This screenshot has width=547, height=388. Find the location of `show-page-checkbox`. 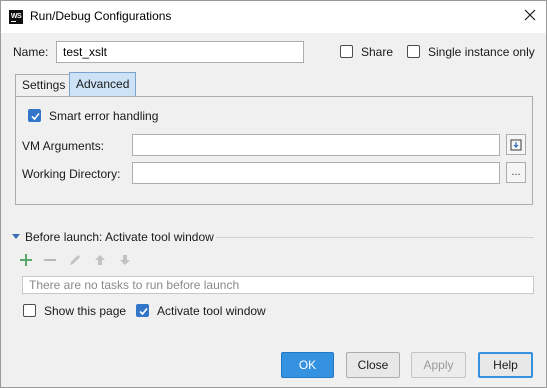

show-page-checkbox is located at coordinates (29, 310).